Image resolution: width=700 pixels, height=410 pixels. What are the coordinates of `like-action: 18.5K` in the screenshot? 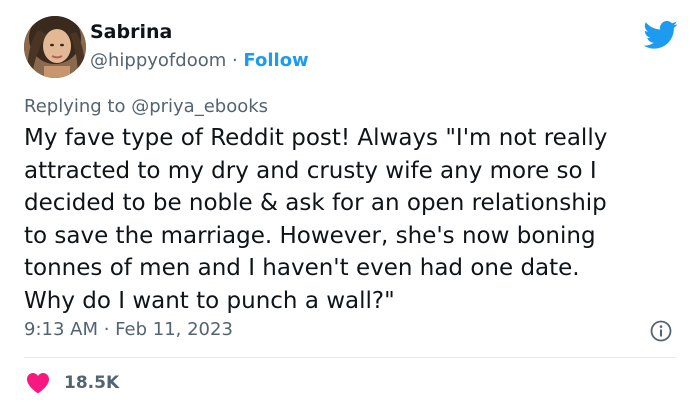 It's located at (72, 383).